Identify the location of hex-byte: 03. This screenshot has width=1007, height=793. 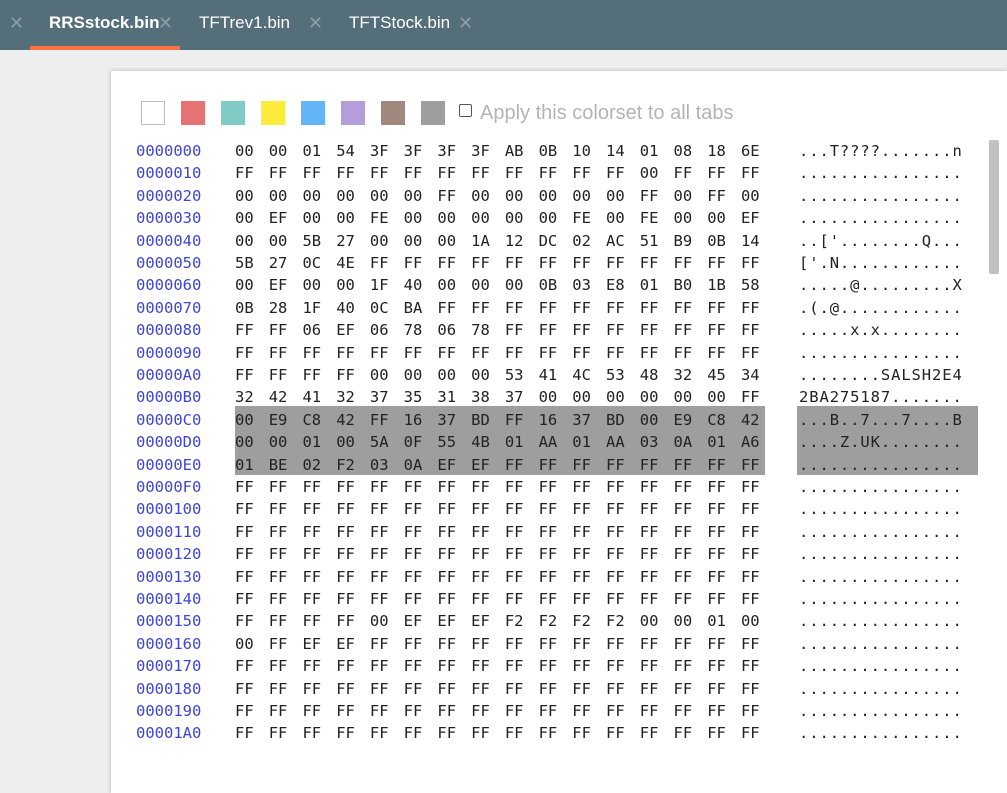
(589, 285).